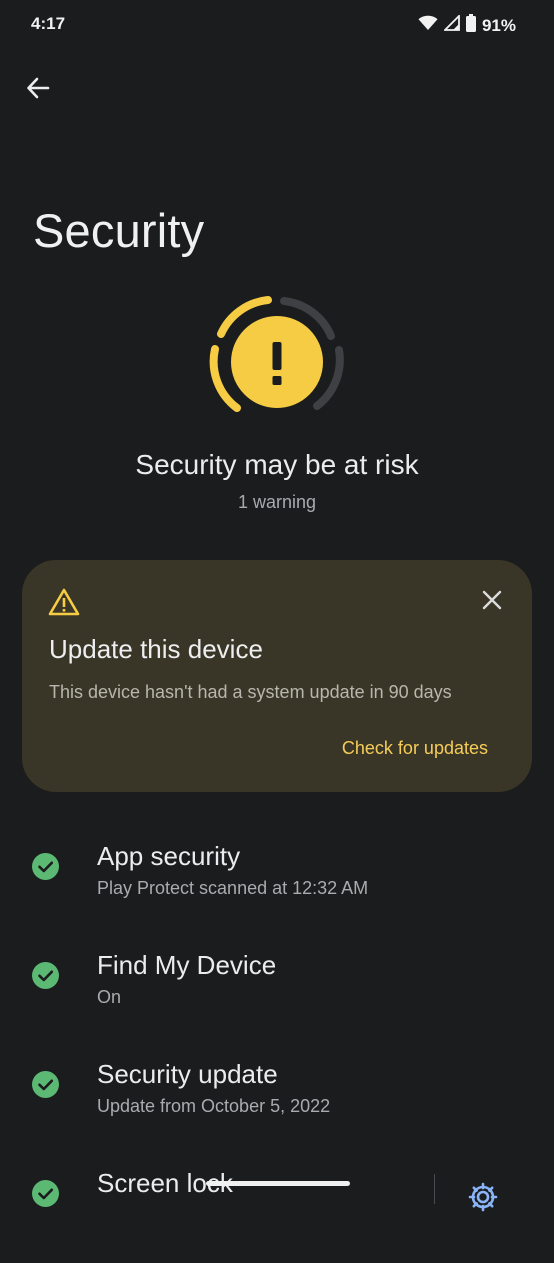 The width and height of the screenshot is (554, 1263). I want to click on item-title: App security, so click(169, 856).